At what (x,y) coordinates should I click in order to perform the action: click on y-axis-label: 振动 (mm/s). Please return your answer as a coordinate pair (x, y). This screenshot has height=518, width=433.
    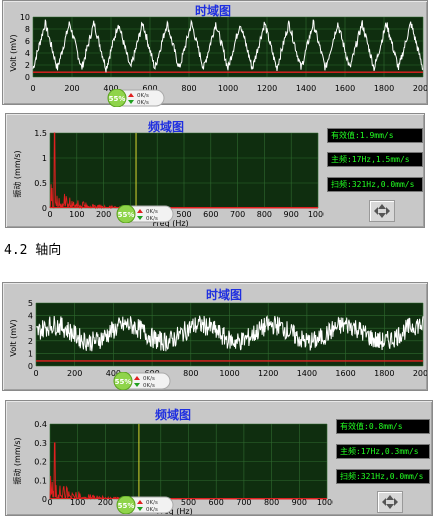
    Looking at the image, I should click on (17, 173).